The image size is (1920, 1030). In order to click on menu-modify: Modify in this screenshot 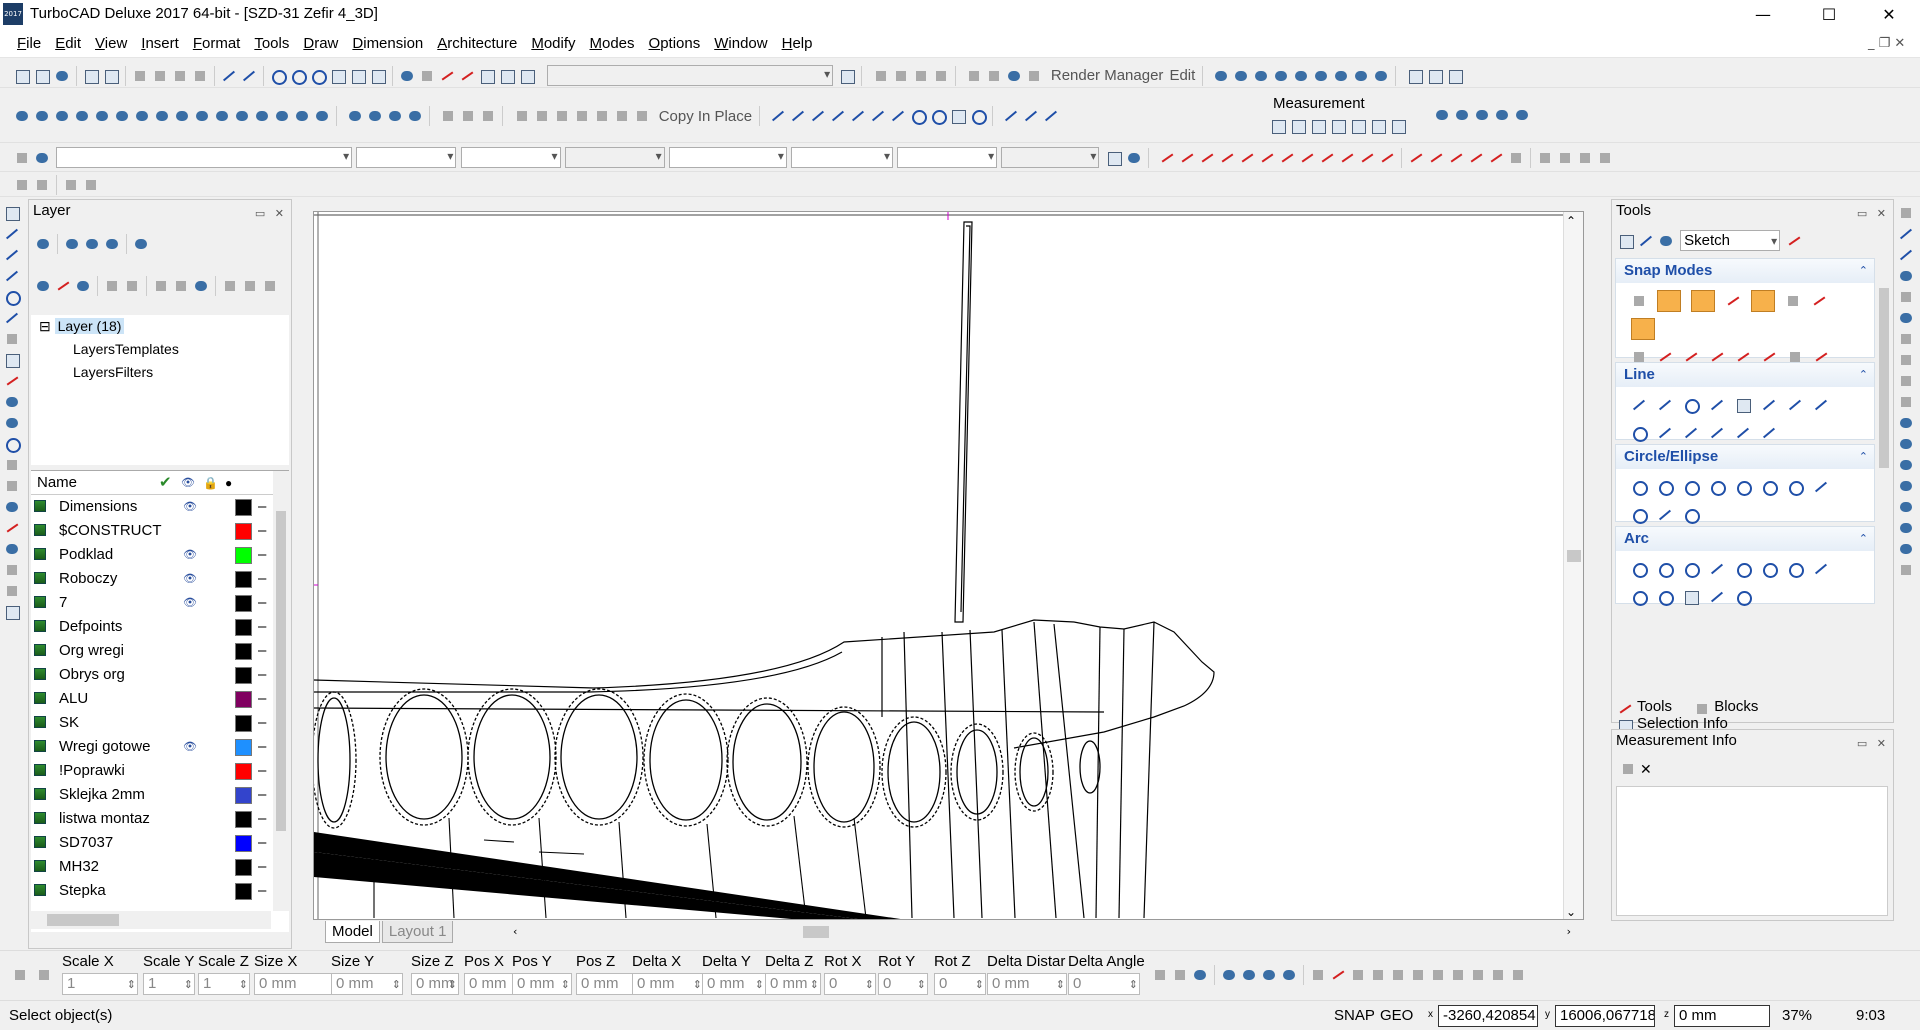, I will do `click(553, 44)`.